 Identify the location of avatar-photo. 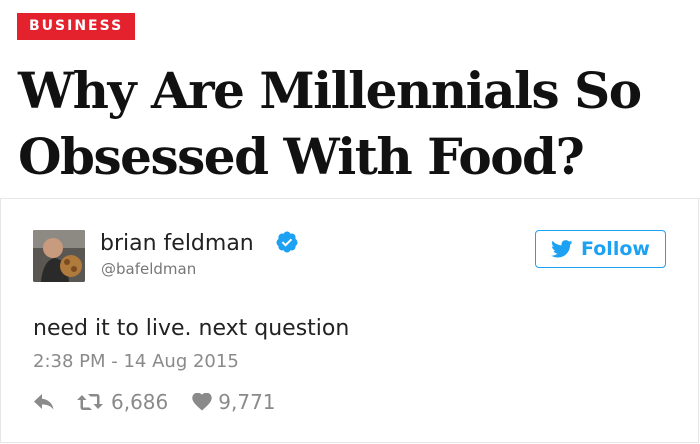
(59, 256).